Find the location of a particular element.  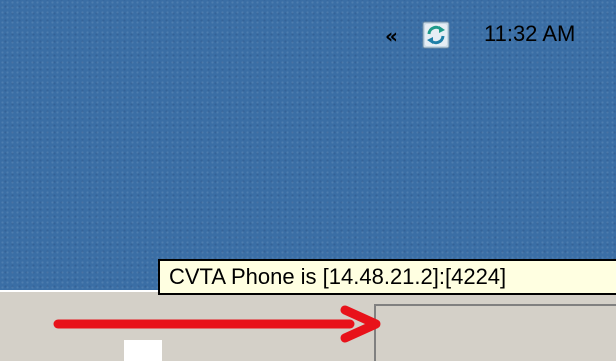

taskbar-clock: 11:32 AM is located at coordinates (529, 34).